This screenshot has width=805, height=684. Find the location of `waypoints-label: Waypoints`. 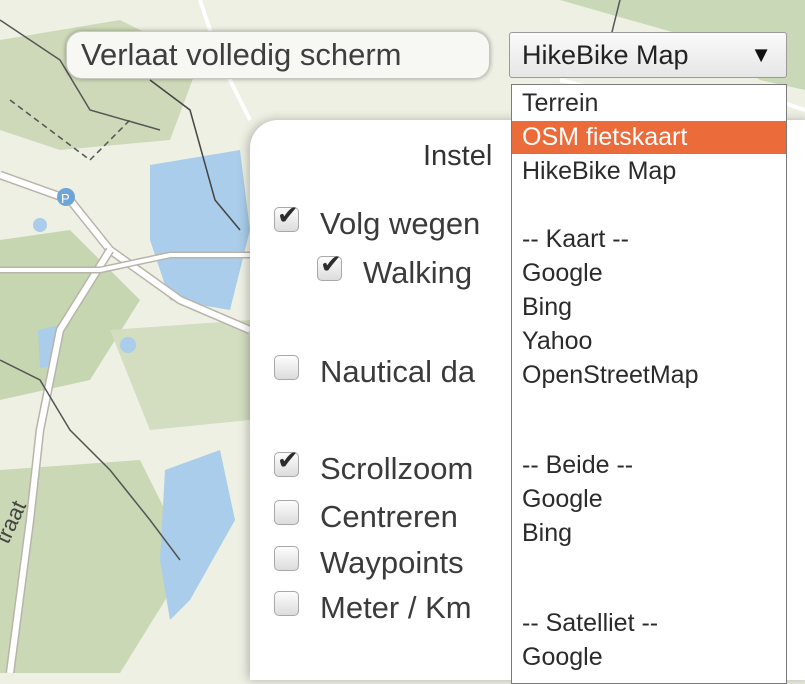

waypoints-label: Waypoints is located at coordinates (392, 562).